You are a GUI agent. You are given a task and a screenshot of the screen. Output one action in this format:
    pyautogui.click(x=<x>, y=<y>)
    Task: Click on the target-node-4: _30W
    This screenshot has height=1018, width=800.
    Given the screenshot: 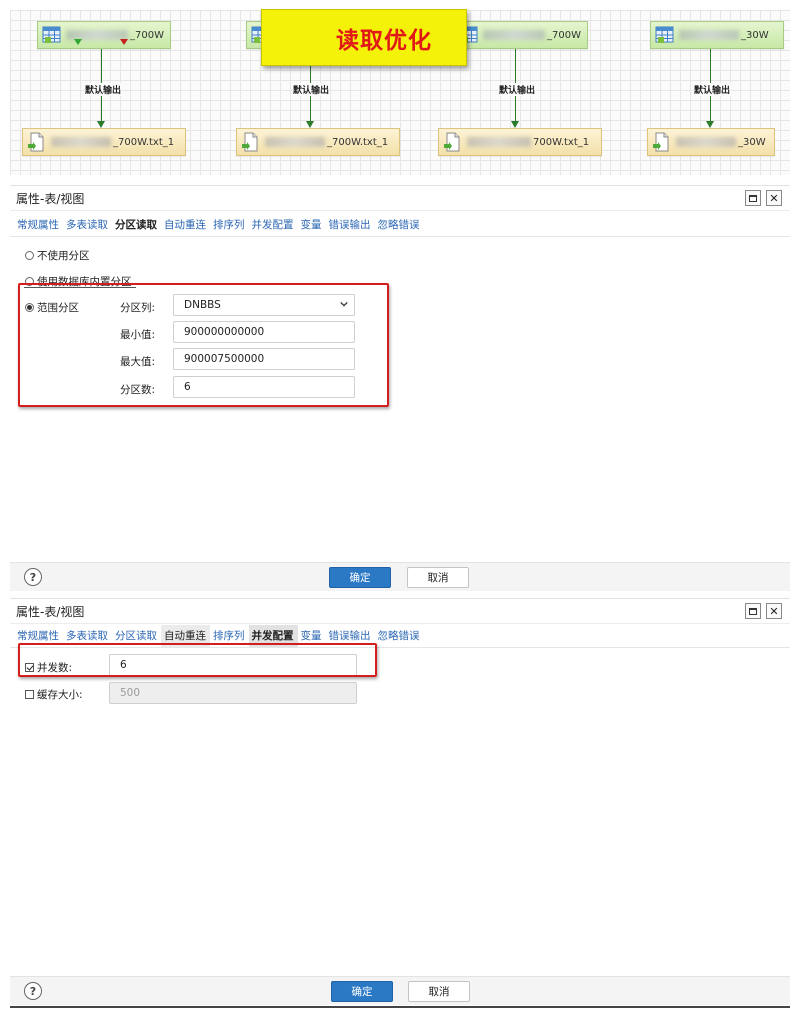 What is the action you would take?
    pyautogui.click(x=711, y=142)
    